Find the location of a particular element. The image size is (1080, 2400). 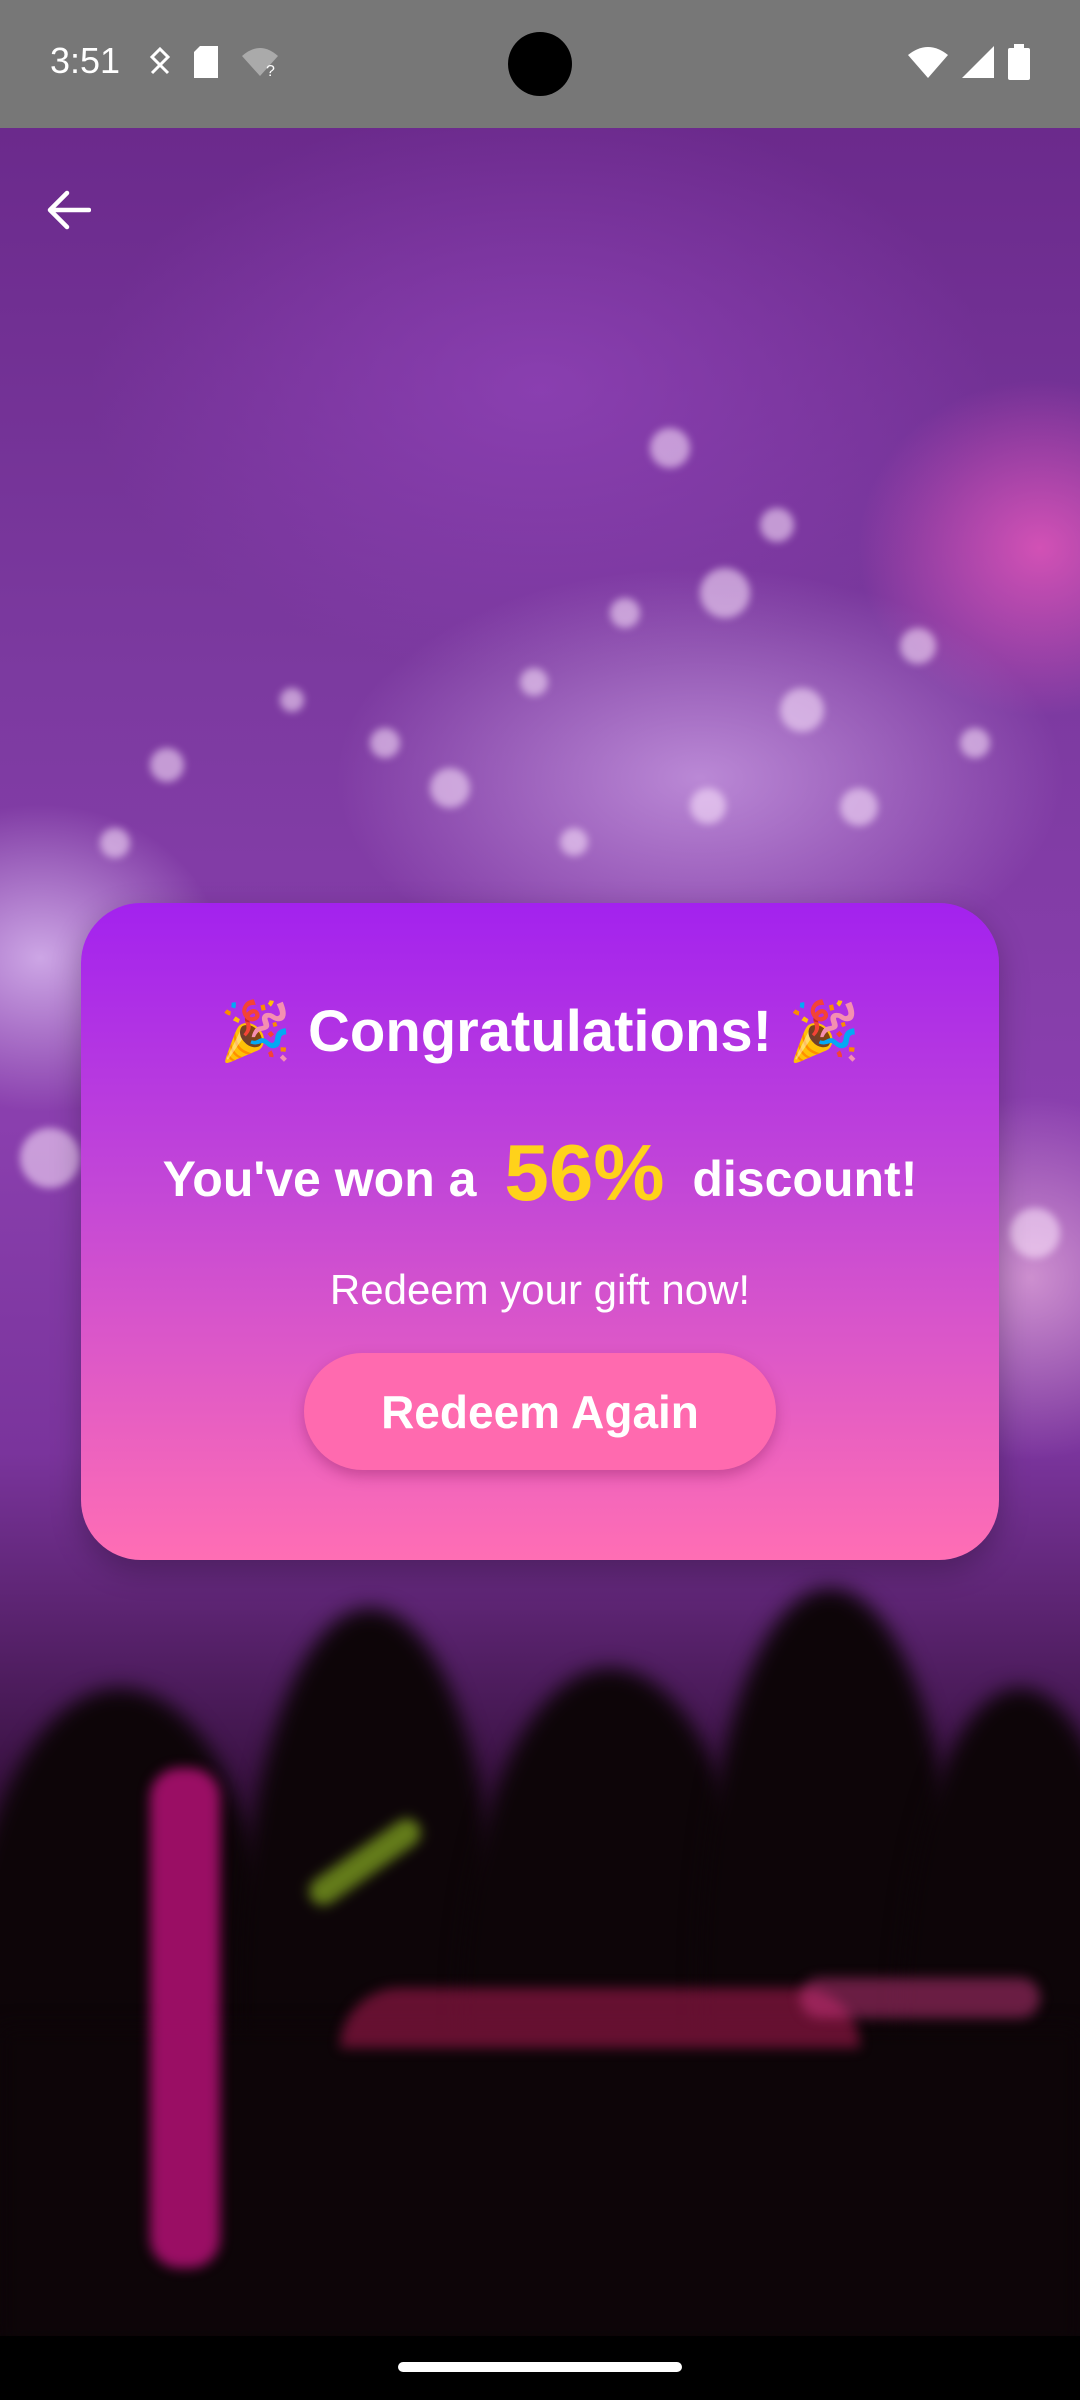

dialog-title: 🎉 Congratulations! 🎉 is located at coordinates (540, 1031).